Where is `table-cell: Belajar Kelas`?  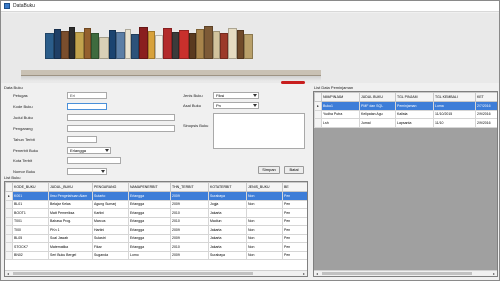 table-cell: Belajar Kelas is located at coordinates (70, 204).